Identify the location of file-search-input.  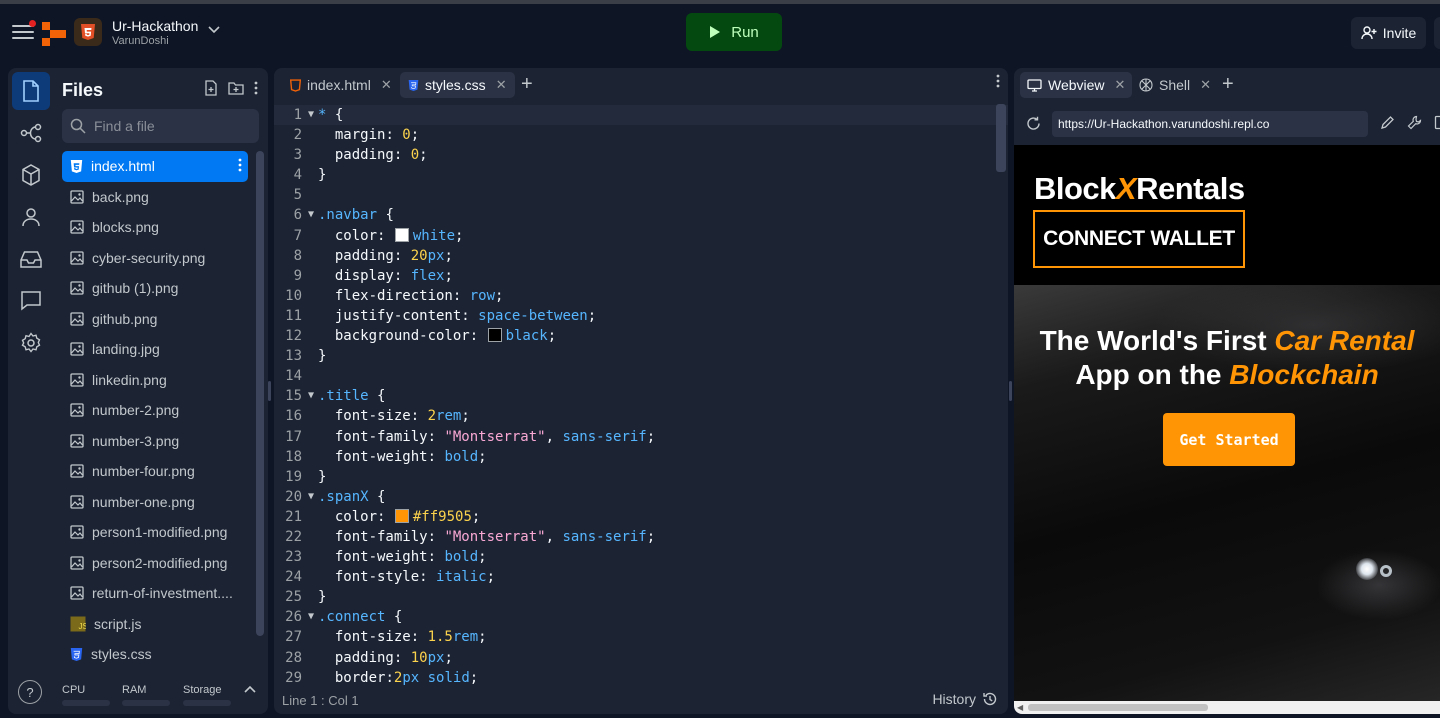
(169, 126).